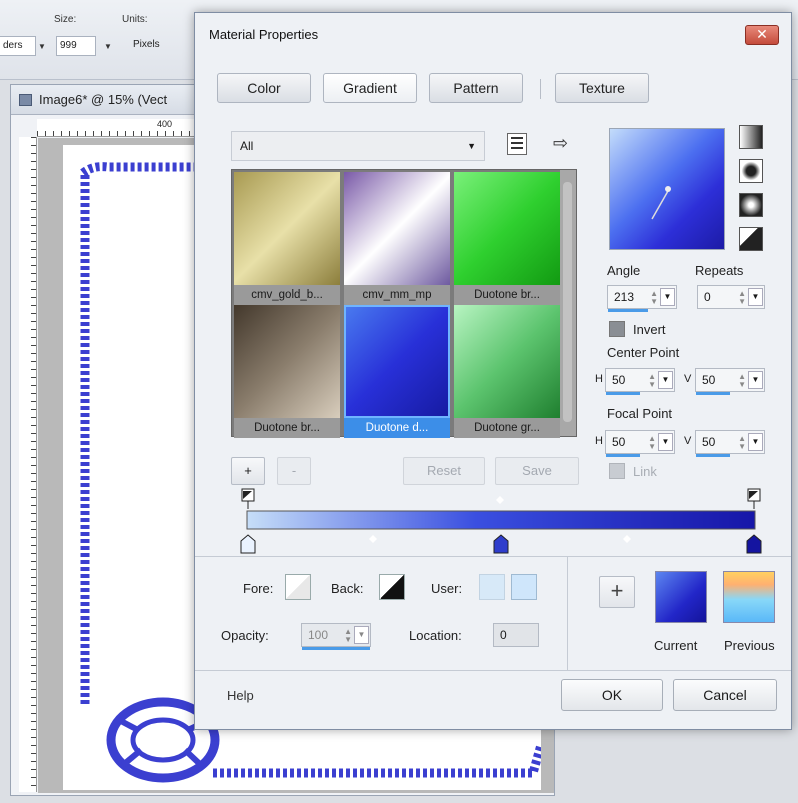  I want to click on tab-divider, so click(540, 89).